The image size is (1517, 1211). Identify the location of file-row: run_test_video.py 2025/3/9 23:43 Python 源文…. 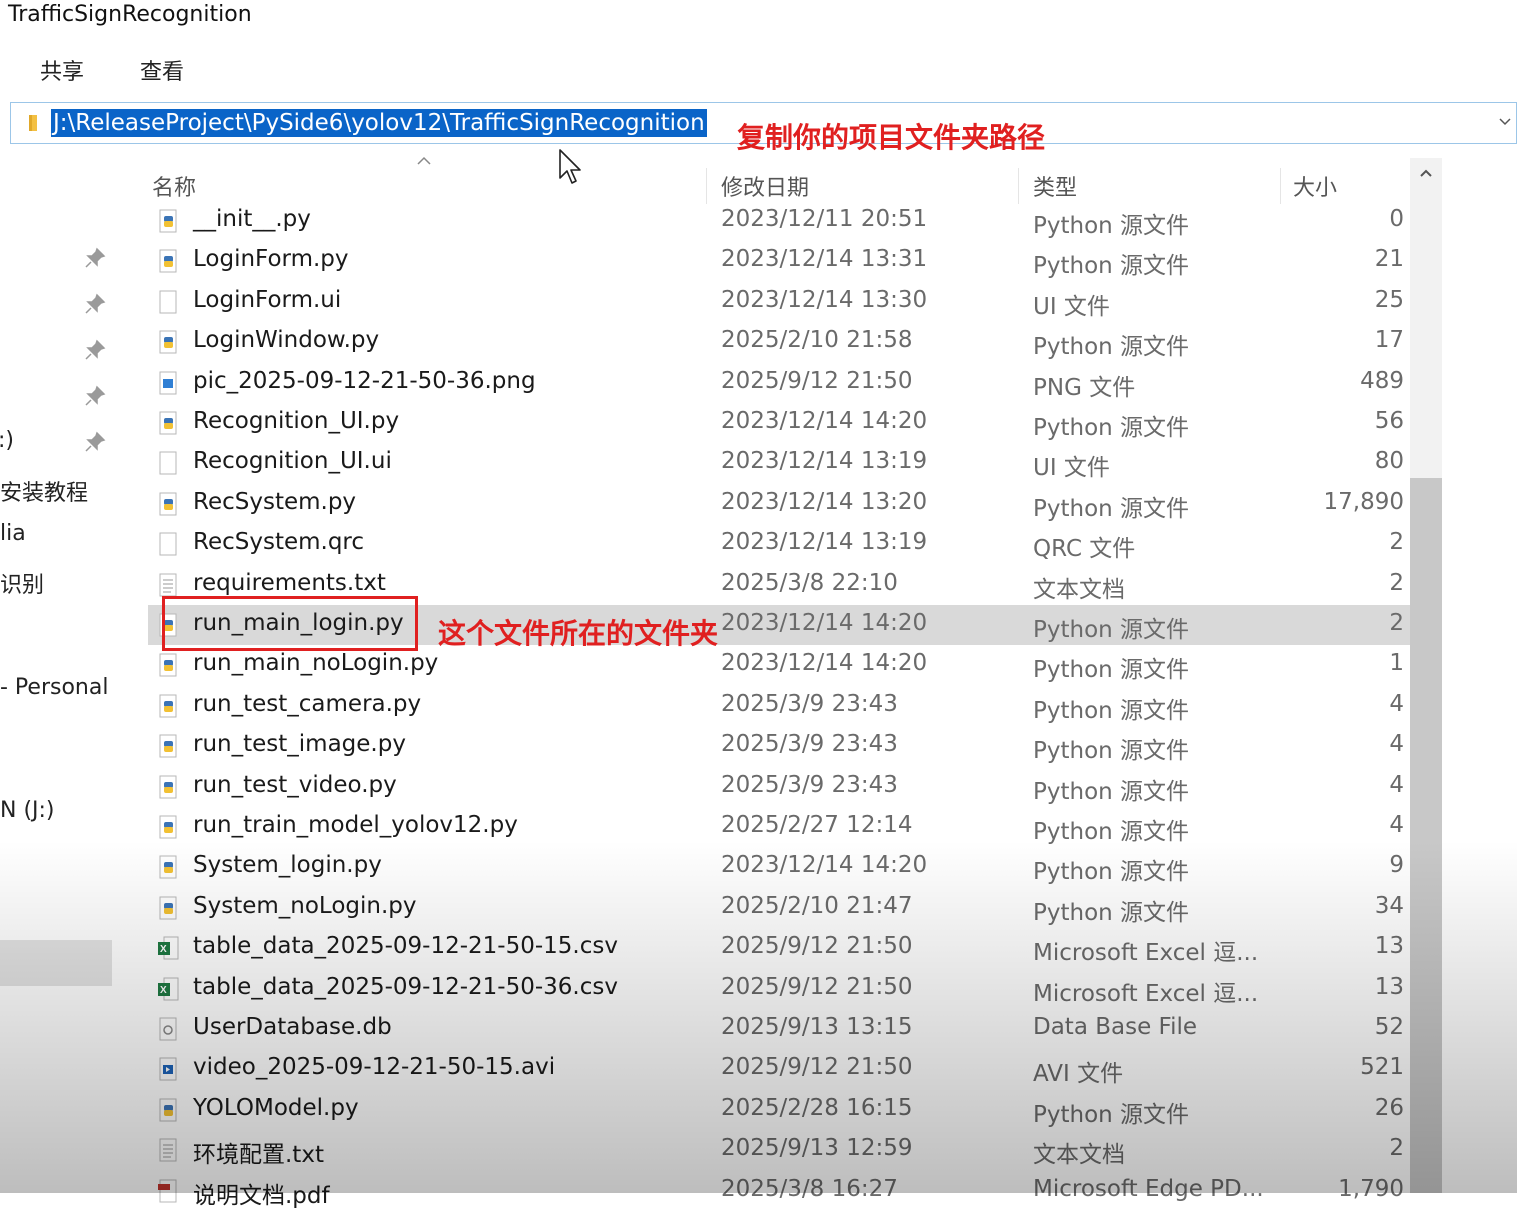
(779, 787).